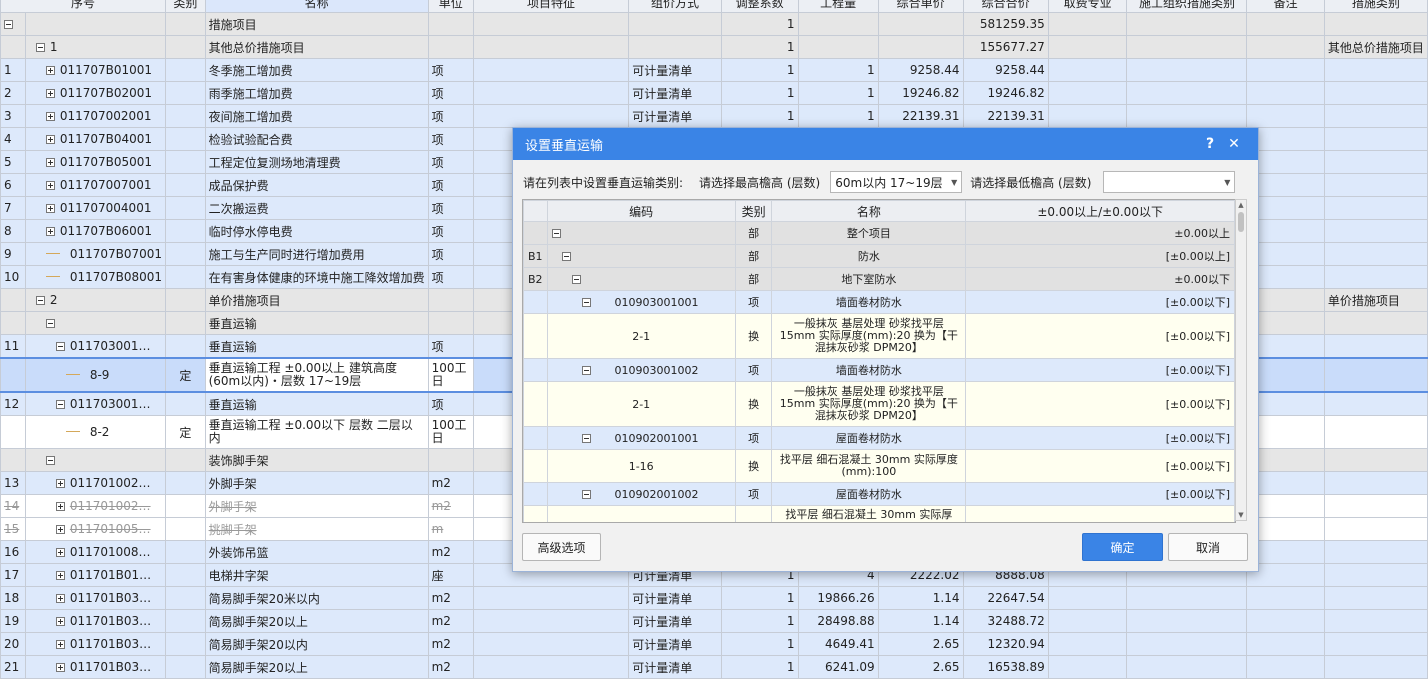 Image resolution: width=1428 pixels, height=680 pixels. Describe the element at coordinates (1285, 621) in the screenshot. I see `note-cell` at that location.